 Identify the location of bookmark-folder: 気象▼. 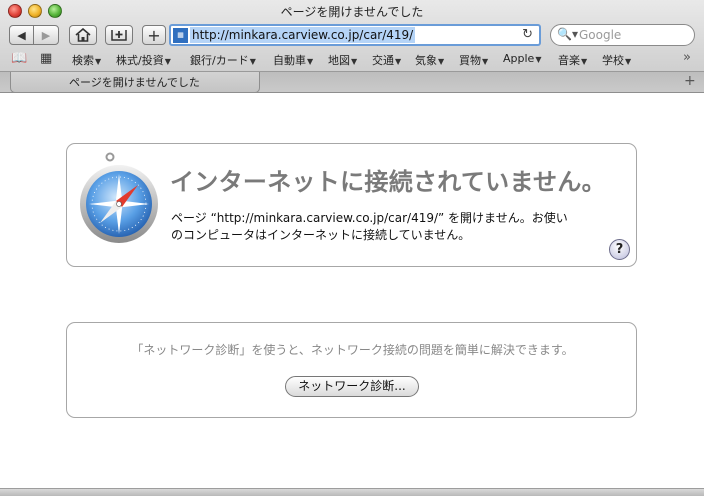
(429, 60).